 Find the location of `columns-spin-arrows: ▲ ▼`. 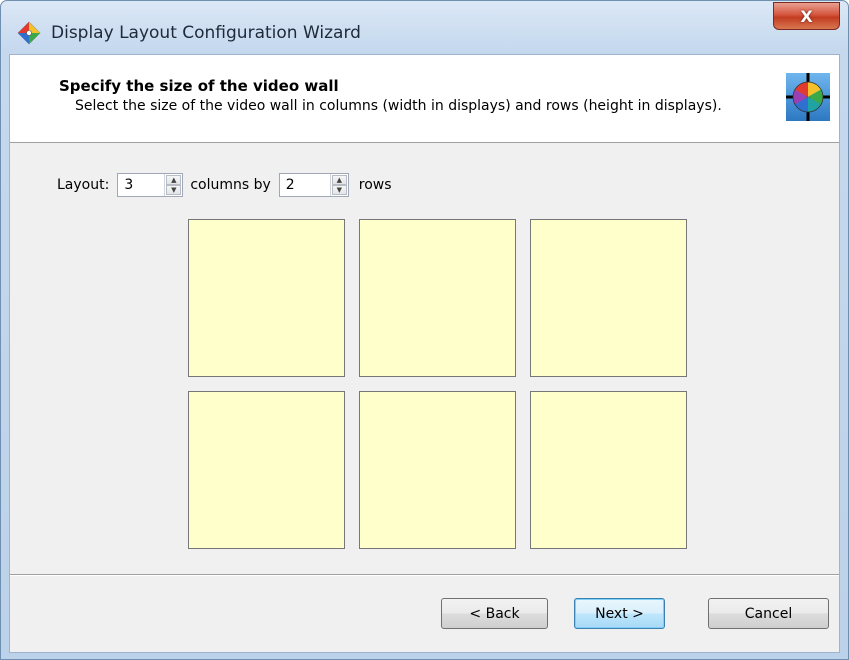

columns-spin-arrows: ▲ ▼ is located at coordinates (173, 185).